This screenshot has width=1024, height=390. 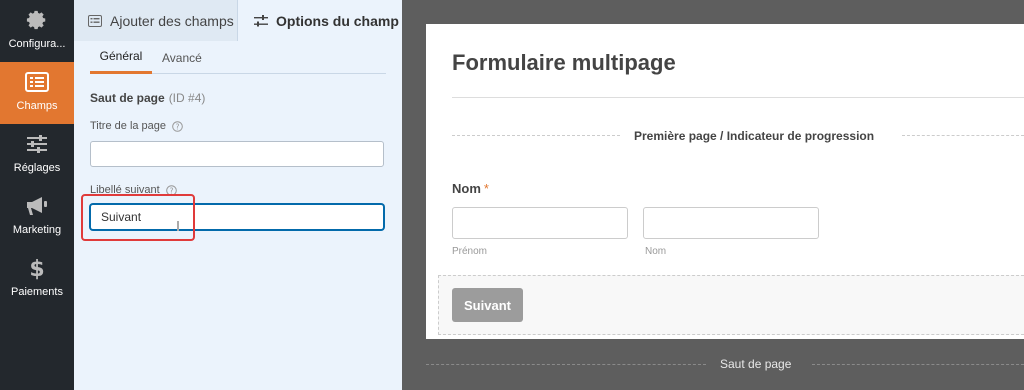 What do you see at coordinates (37, 168) in the screenshot?
I see `sidebar-item-label: Réglages` at bounding box center [37, 168].